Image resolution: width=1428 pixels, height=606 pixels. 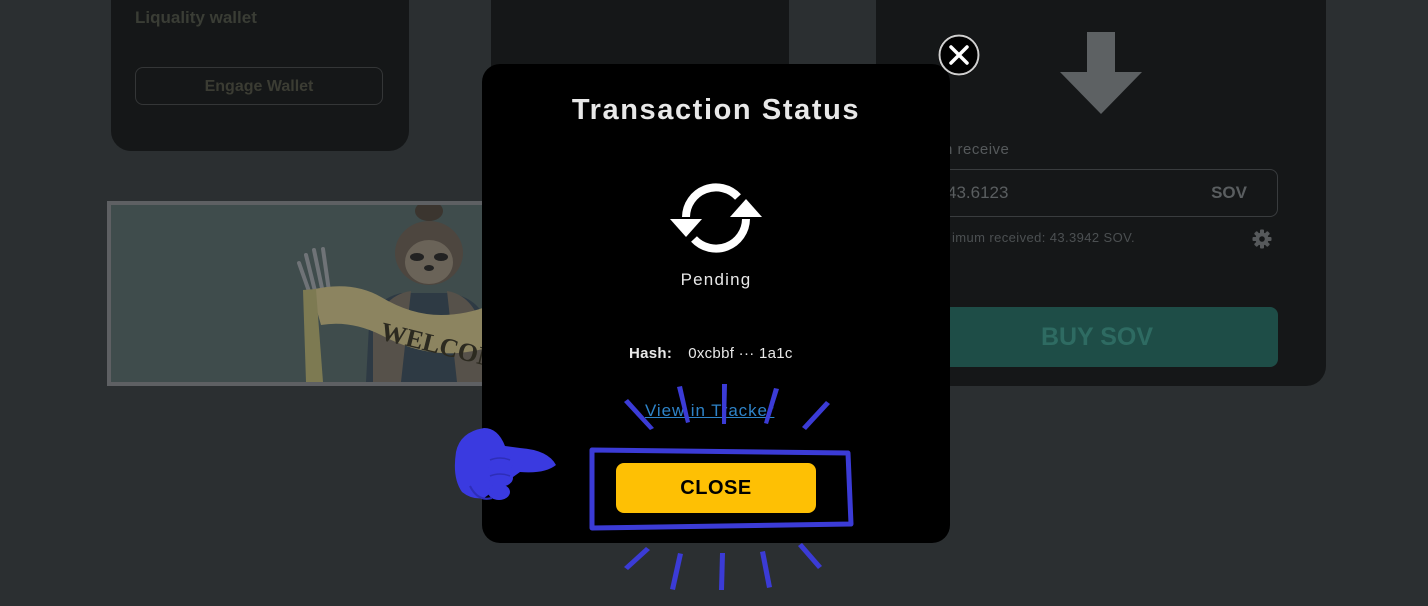 I want to click on receive-value: 43.6123, so click(x=978, y=192).